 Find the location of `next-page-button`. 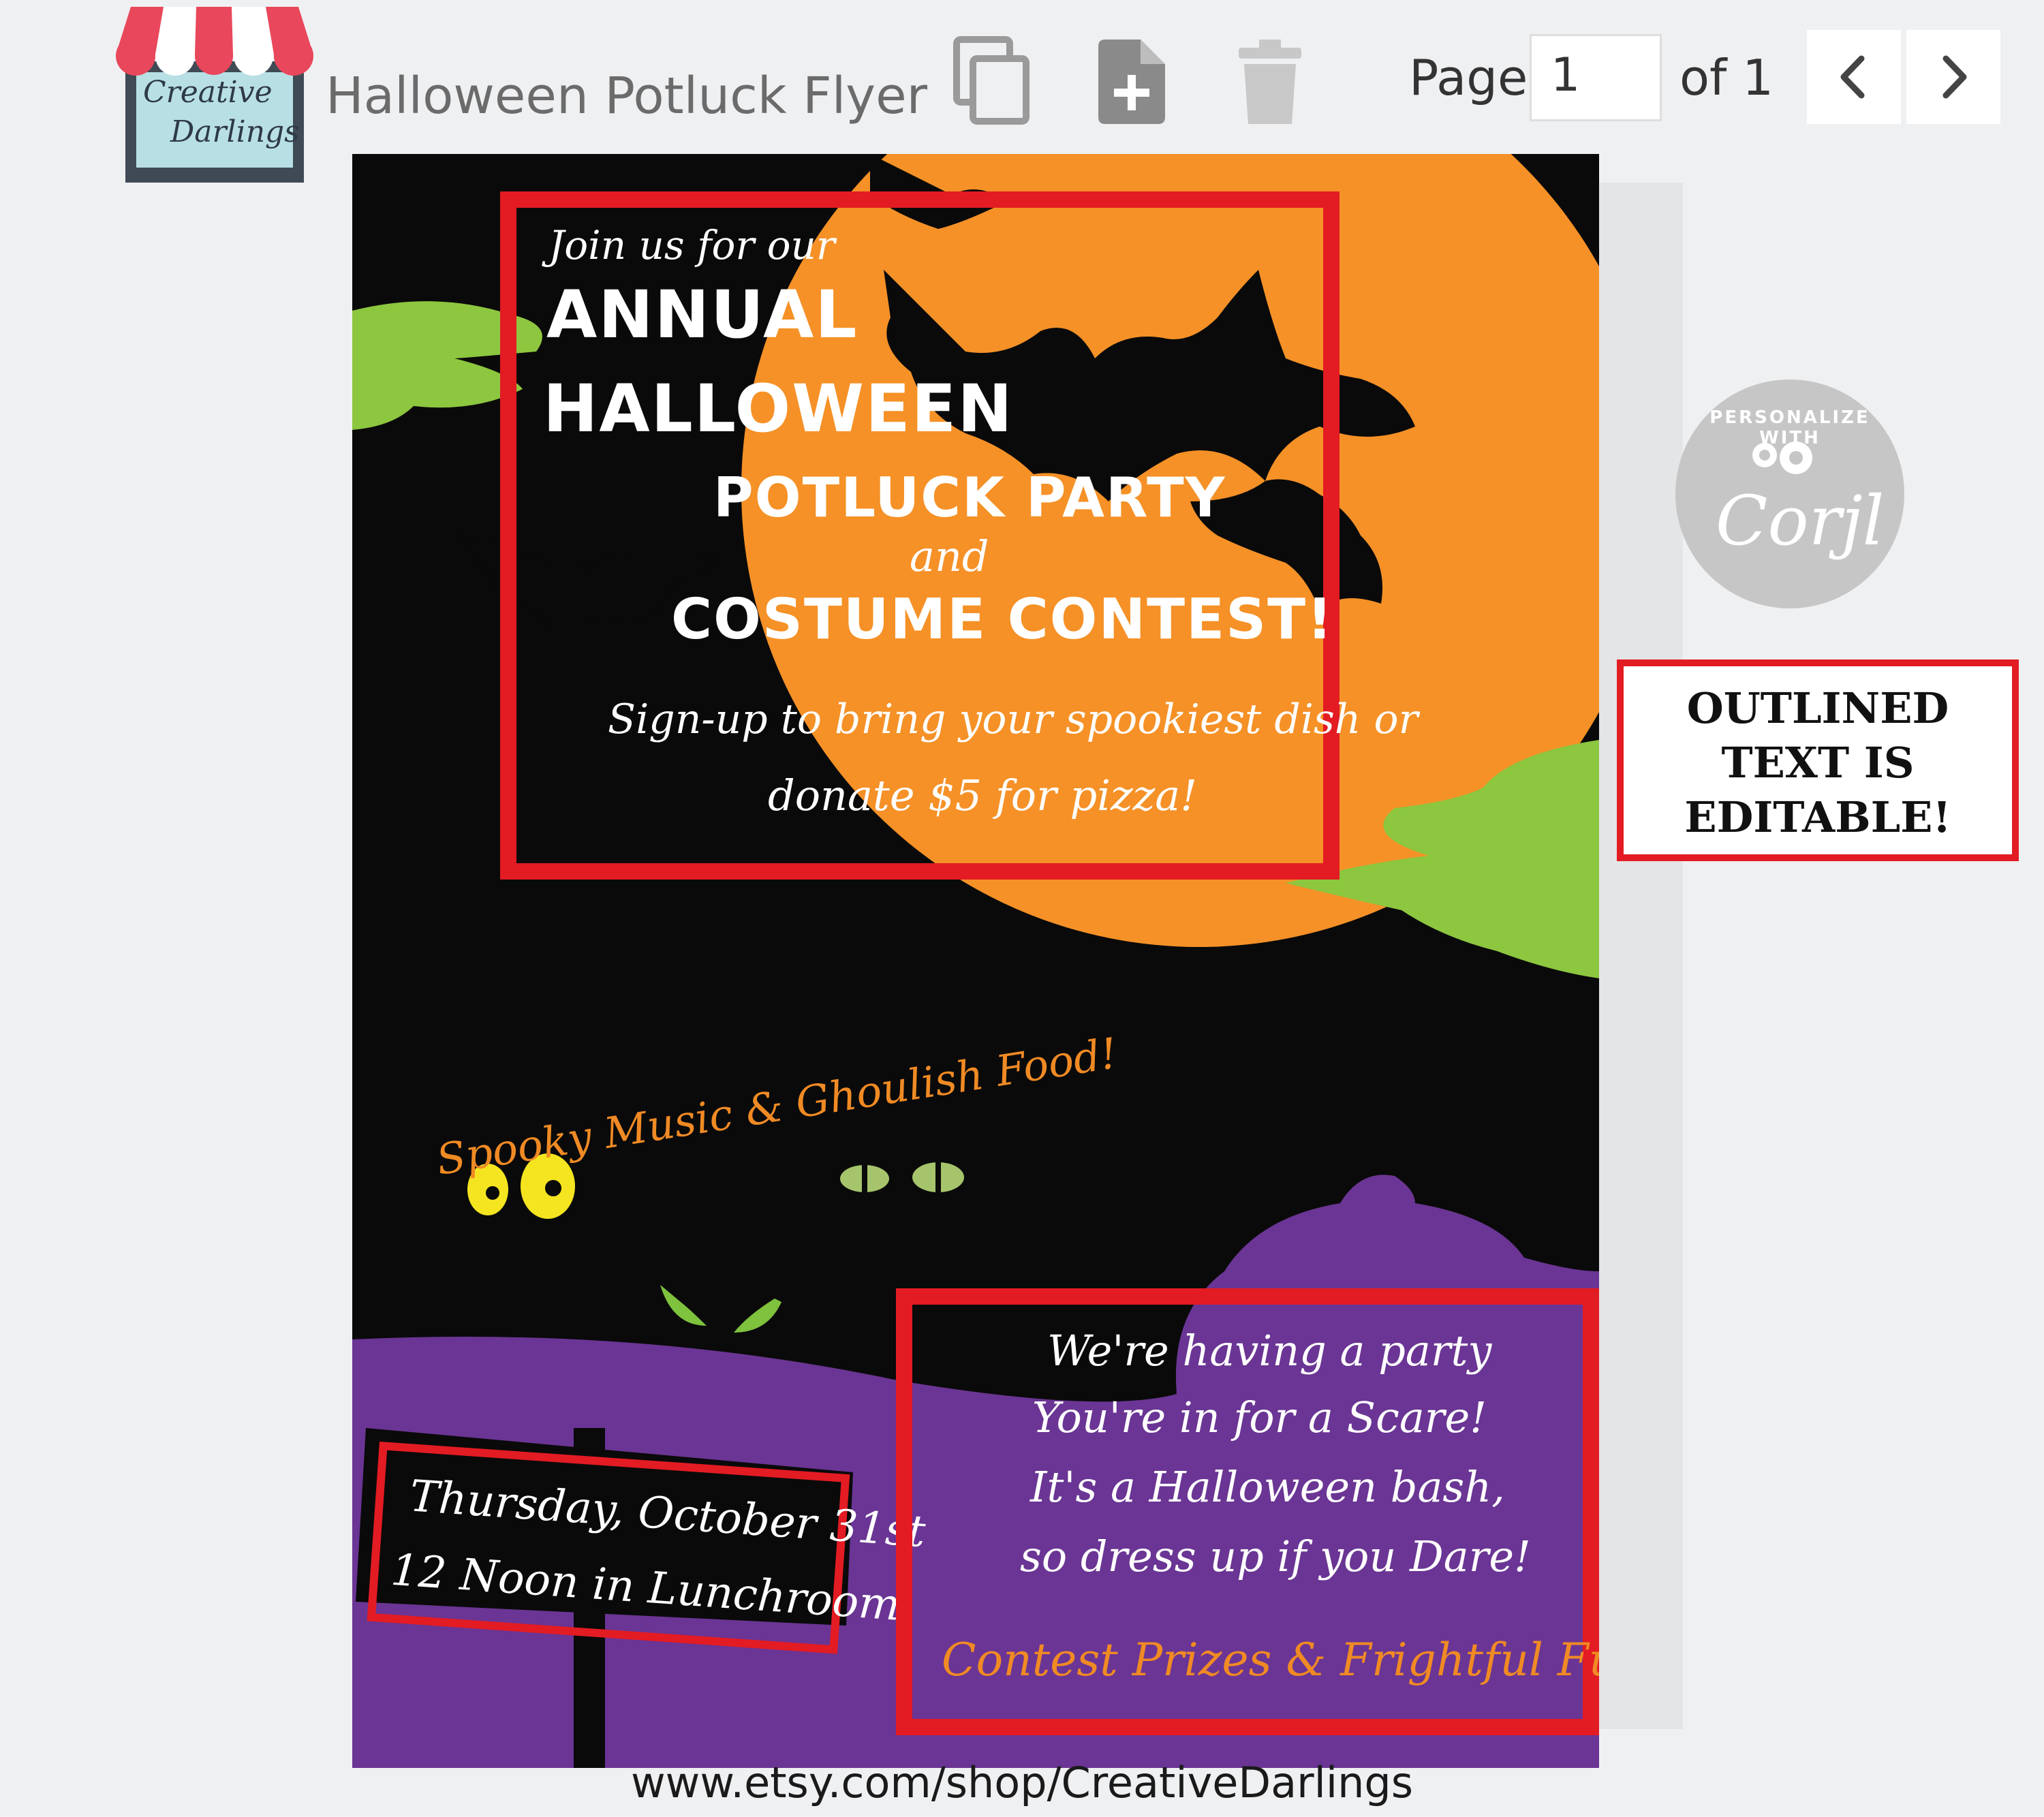

next-page-button is located at coordinates (1953, 77).